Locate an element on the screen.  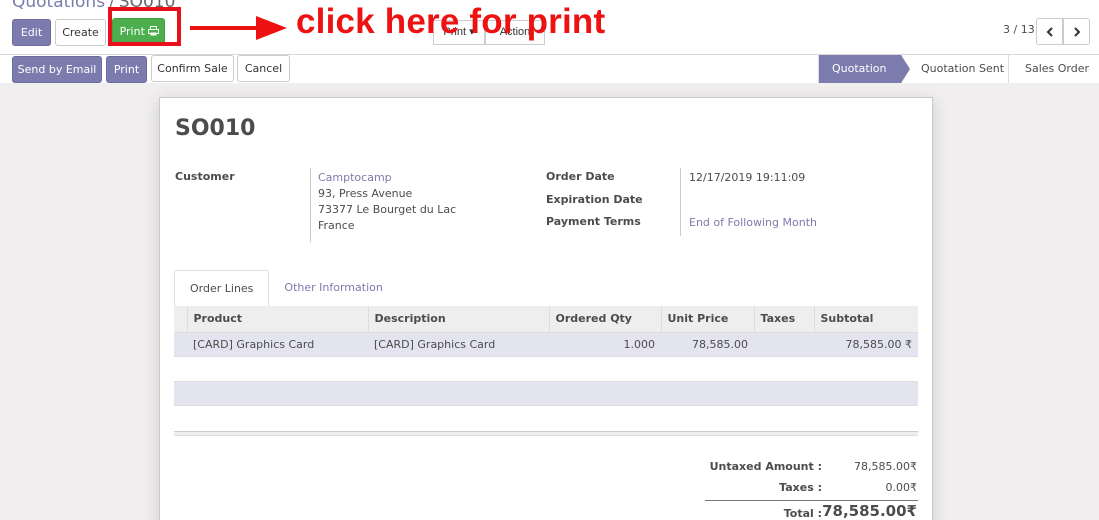
cell-ordered-qty: 1.000 is located at coordinates (605, 344).